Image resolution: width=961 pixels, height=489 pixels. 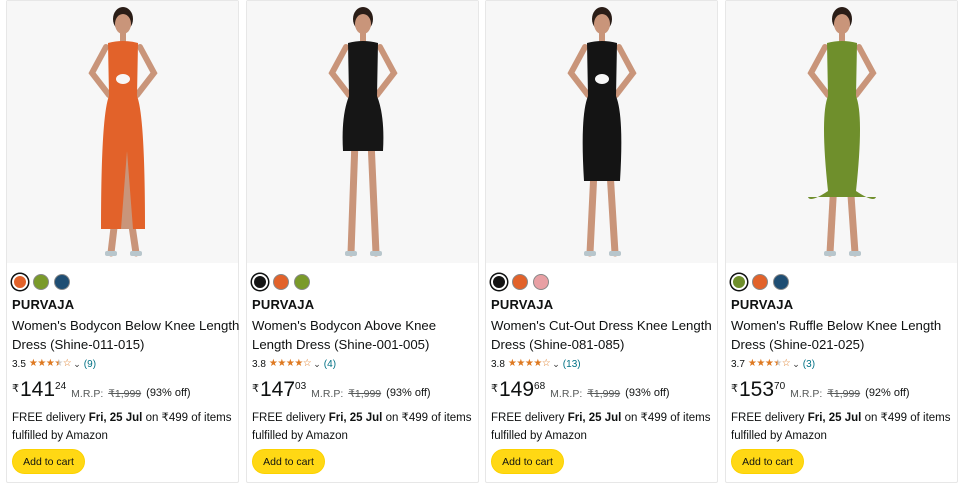 I want to click on rating-value: 3.5, so click(x=19, y=364).